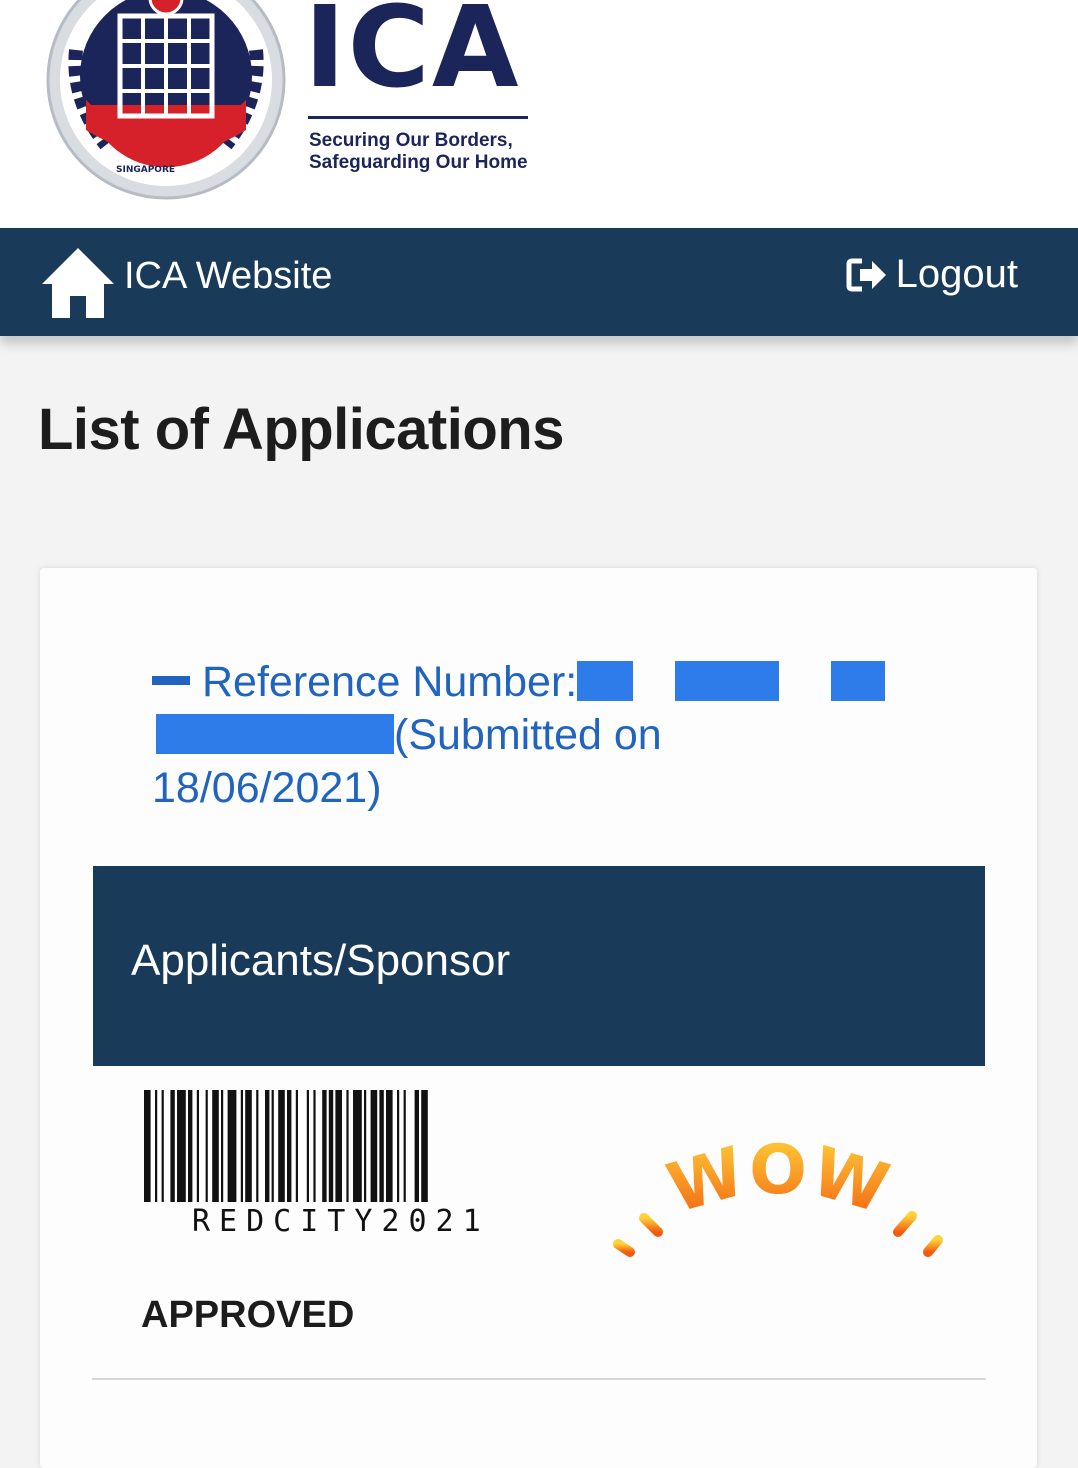  Describe the element at coordinates (248, 1315) in the screenshot. I see `application-status: APPROVED` at that location.